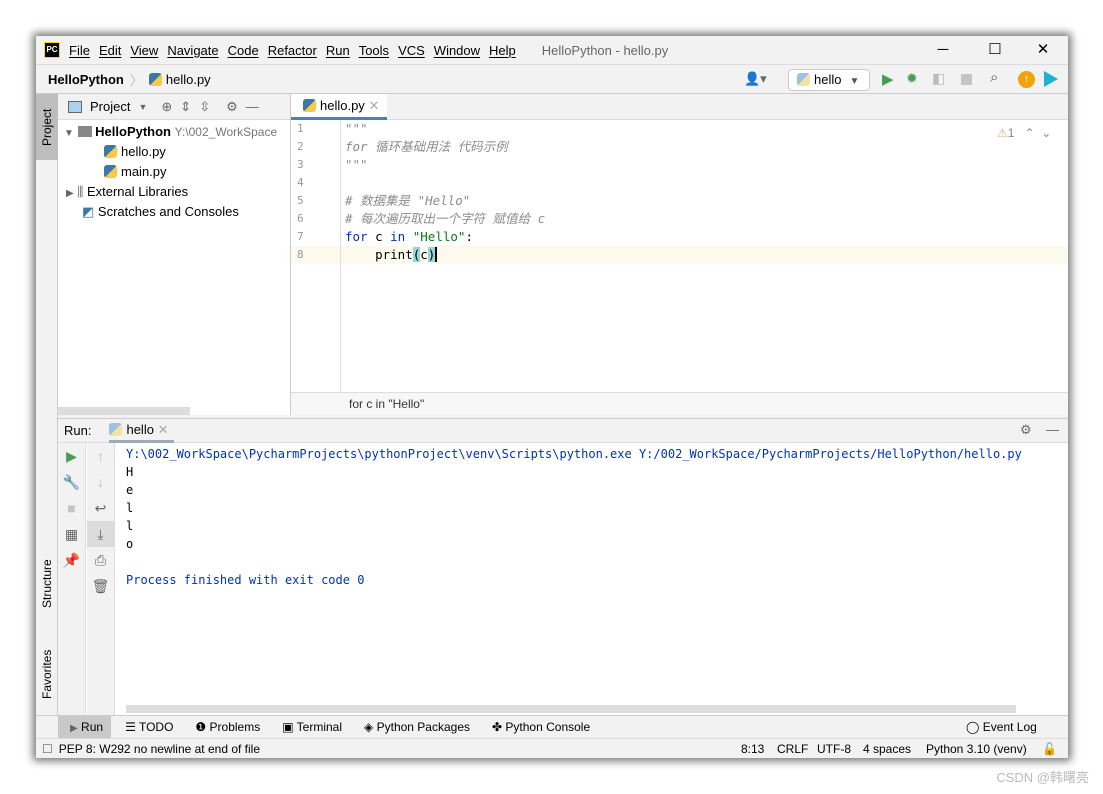 The width and height of the screenshot is (1103, 794). I want to click on layout-icon: ▦, so click(71, 534).